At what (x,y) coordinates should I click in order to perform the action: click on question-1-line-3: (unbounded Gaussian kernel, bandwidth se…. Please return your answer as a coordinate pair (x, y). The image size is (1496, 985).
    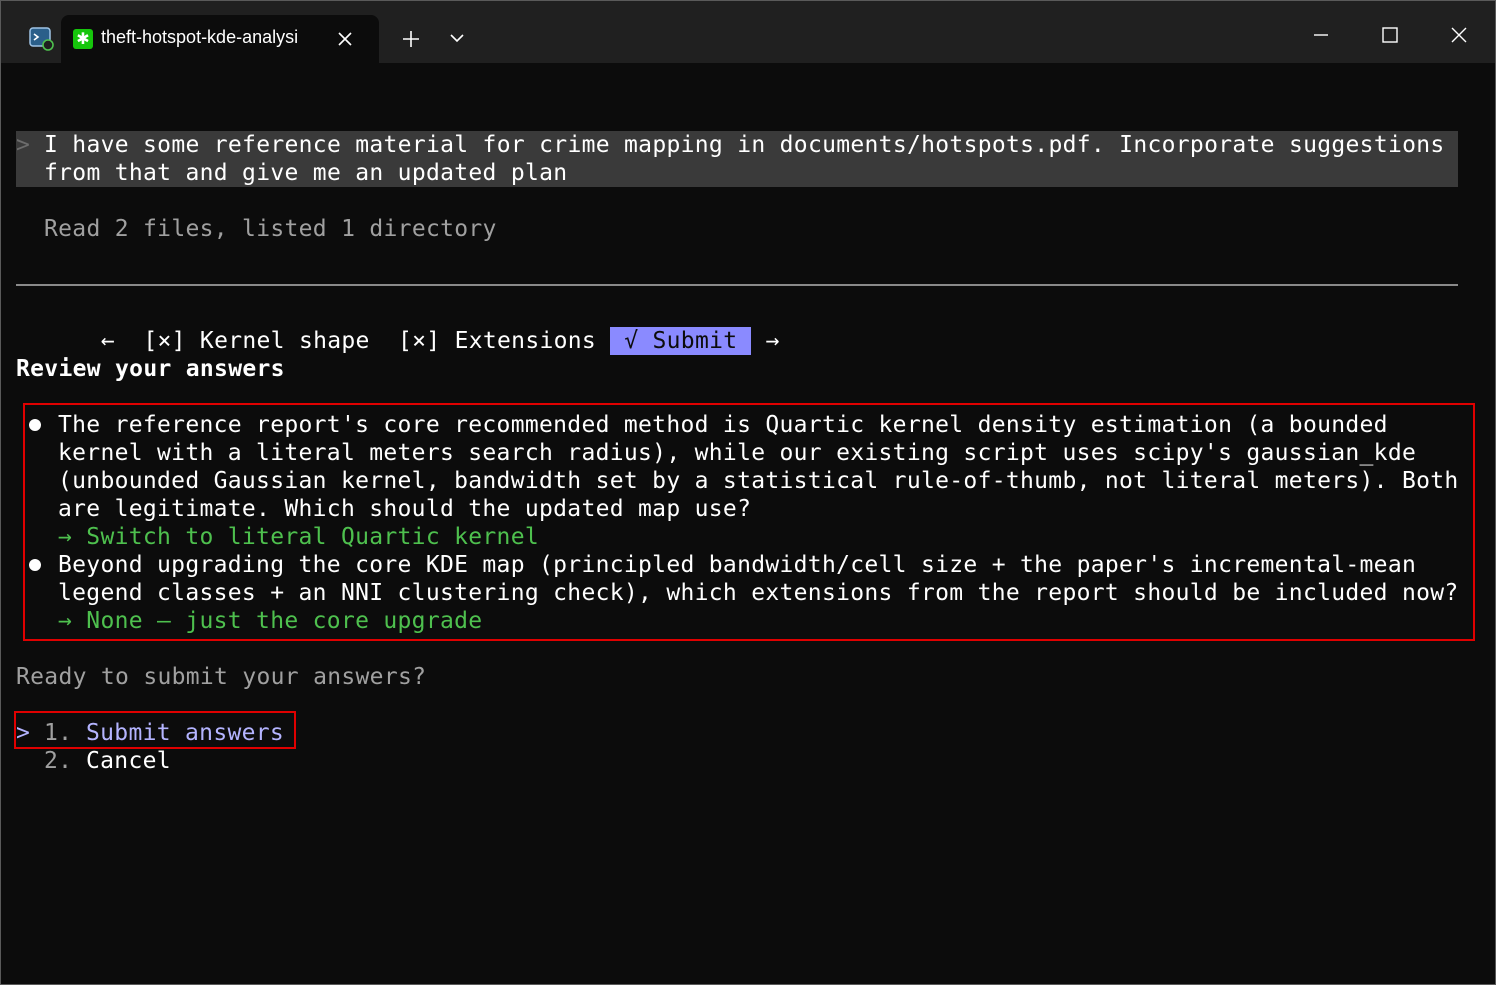
    Looking at the image, I should click on (758, 481).